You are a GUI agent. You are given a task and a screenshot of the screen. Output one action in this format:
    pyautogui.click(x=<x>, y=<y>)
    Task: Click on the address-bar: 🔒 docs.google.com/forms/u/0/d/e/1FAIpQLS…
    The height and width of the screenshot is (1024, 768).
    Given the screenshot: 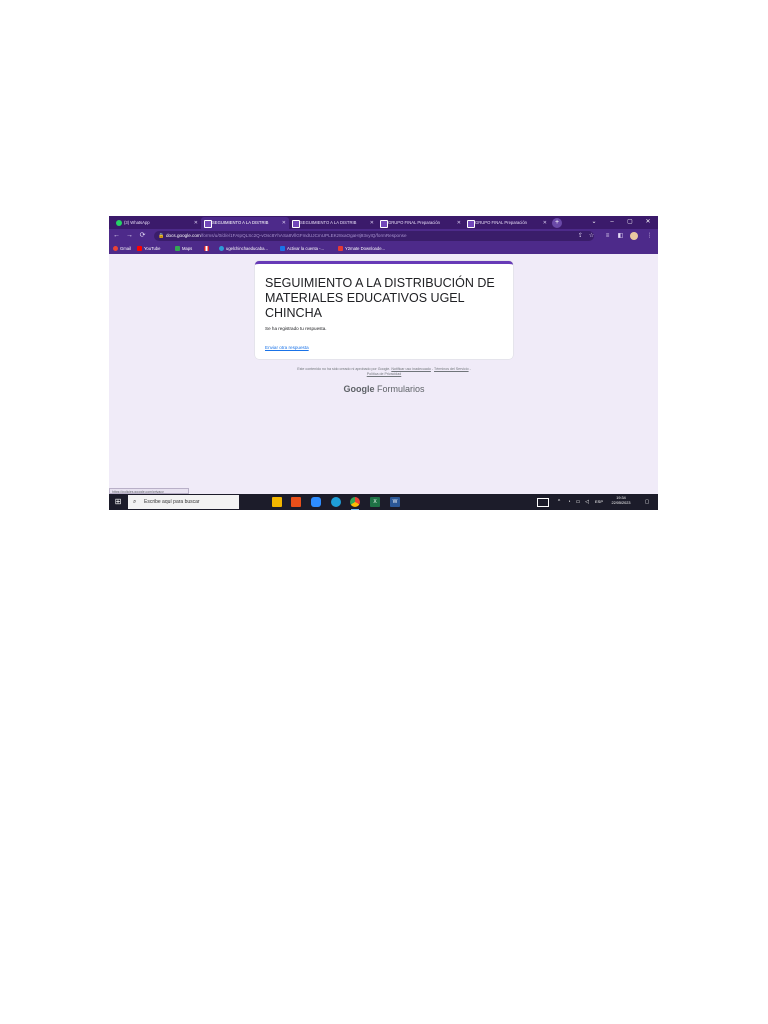 What is the action you would take?
    pyautogui.click(x=374, y=236)
    